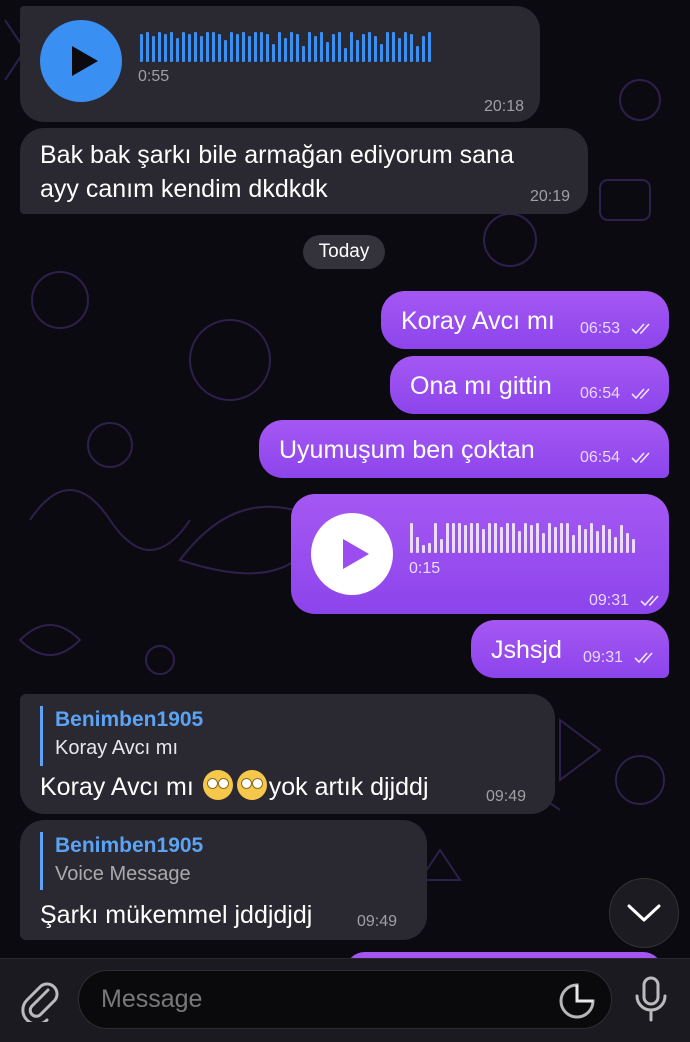 The width and height of the screenshot is (690, 1042). I want to click on message-text: Ona mı gittin, so click(481, 386).